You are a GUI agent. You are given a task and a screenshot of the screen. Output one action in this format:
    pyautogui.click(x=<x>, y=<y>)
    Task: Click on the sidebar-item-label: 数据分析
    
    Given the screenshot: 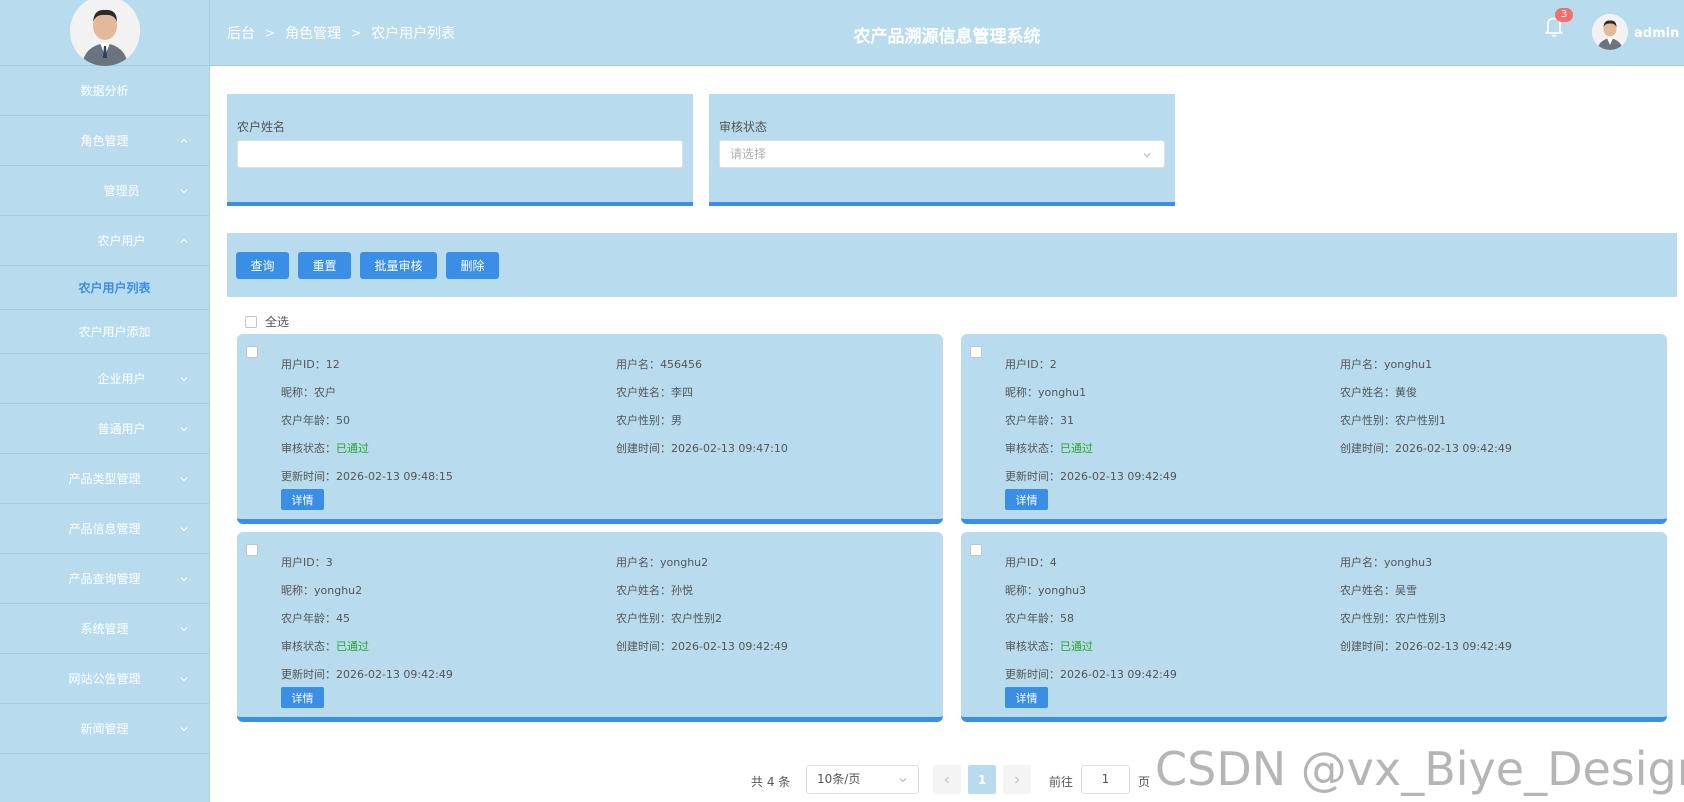 What is the action you would take?
    pyautogui.click(x=104, y=91)
    